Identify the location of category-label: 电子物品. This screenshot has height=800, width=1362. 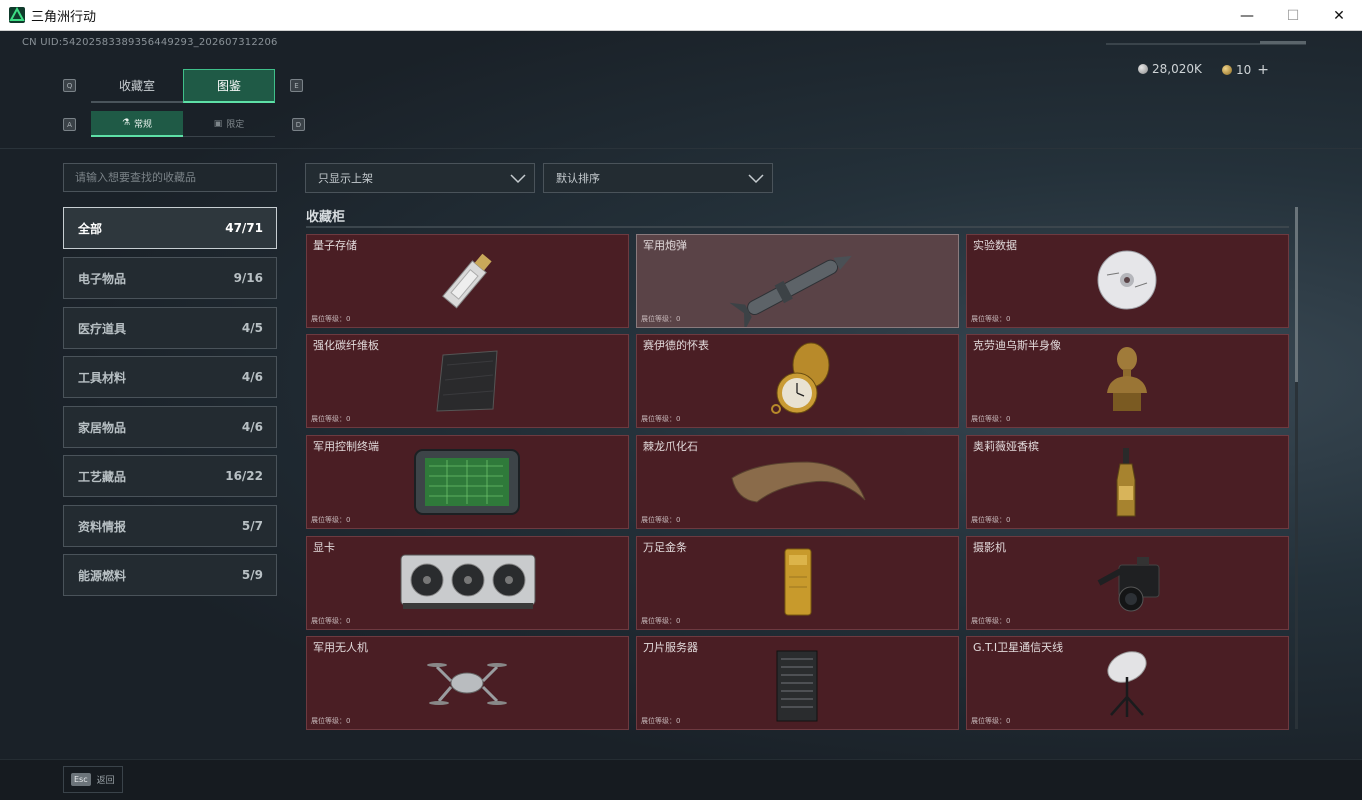
(102, 278).